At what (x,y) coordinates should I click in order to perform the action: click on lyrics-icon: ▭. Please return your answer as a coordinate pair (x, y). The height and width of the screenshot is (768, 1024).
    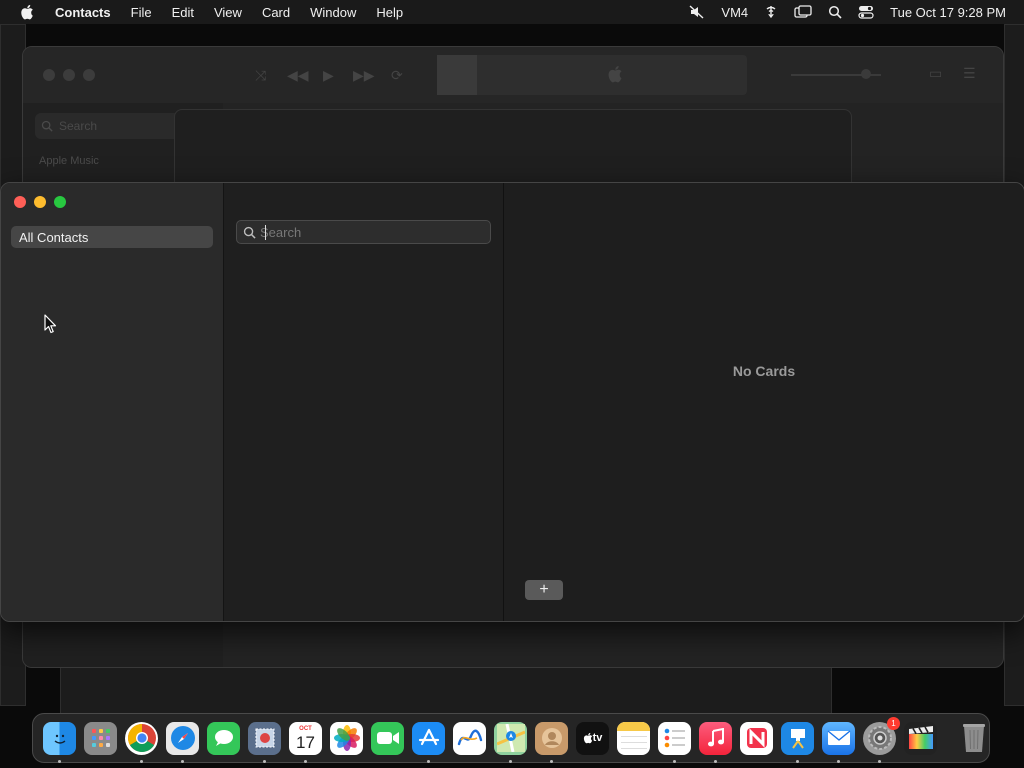
    Looking at the image, I should click on (935, 73).